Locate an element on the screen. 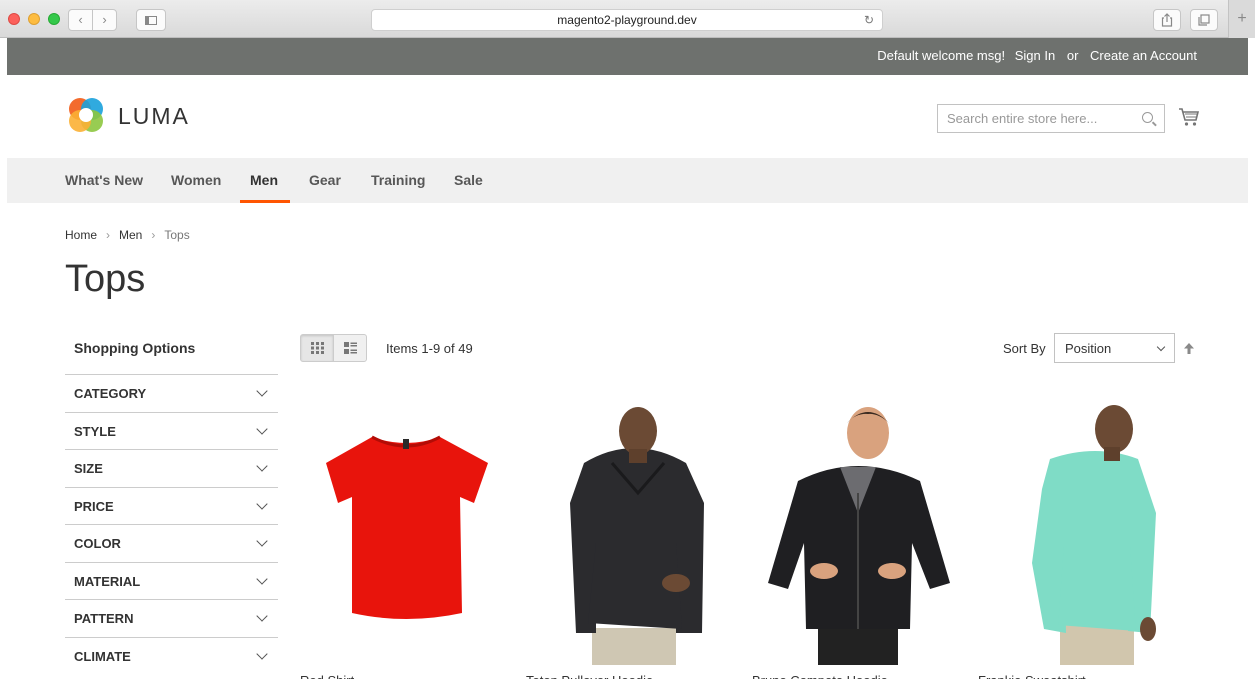  window-maximize-button is located at coordinates (54, 19).